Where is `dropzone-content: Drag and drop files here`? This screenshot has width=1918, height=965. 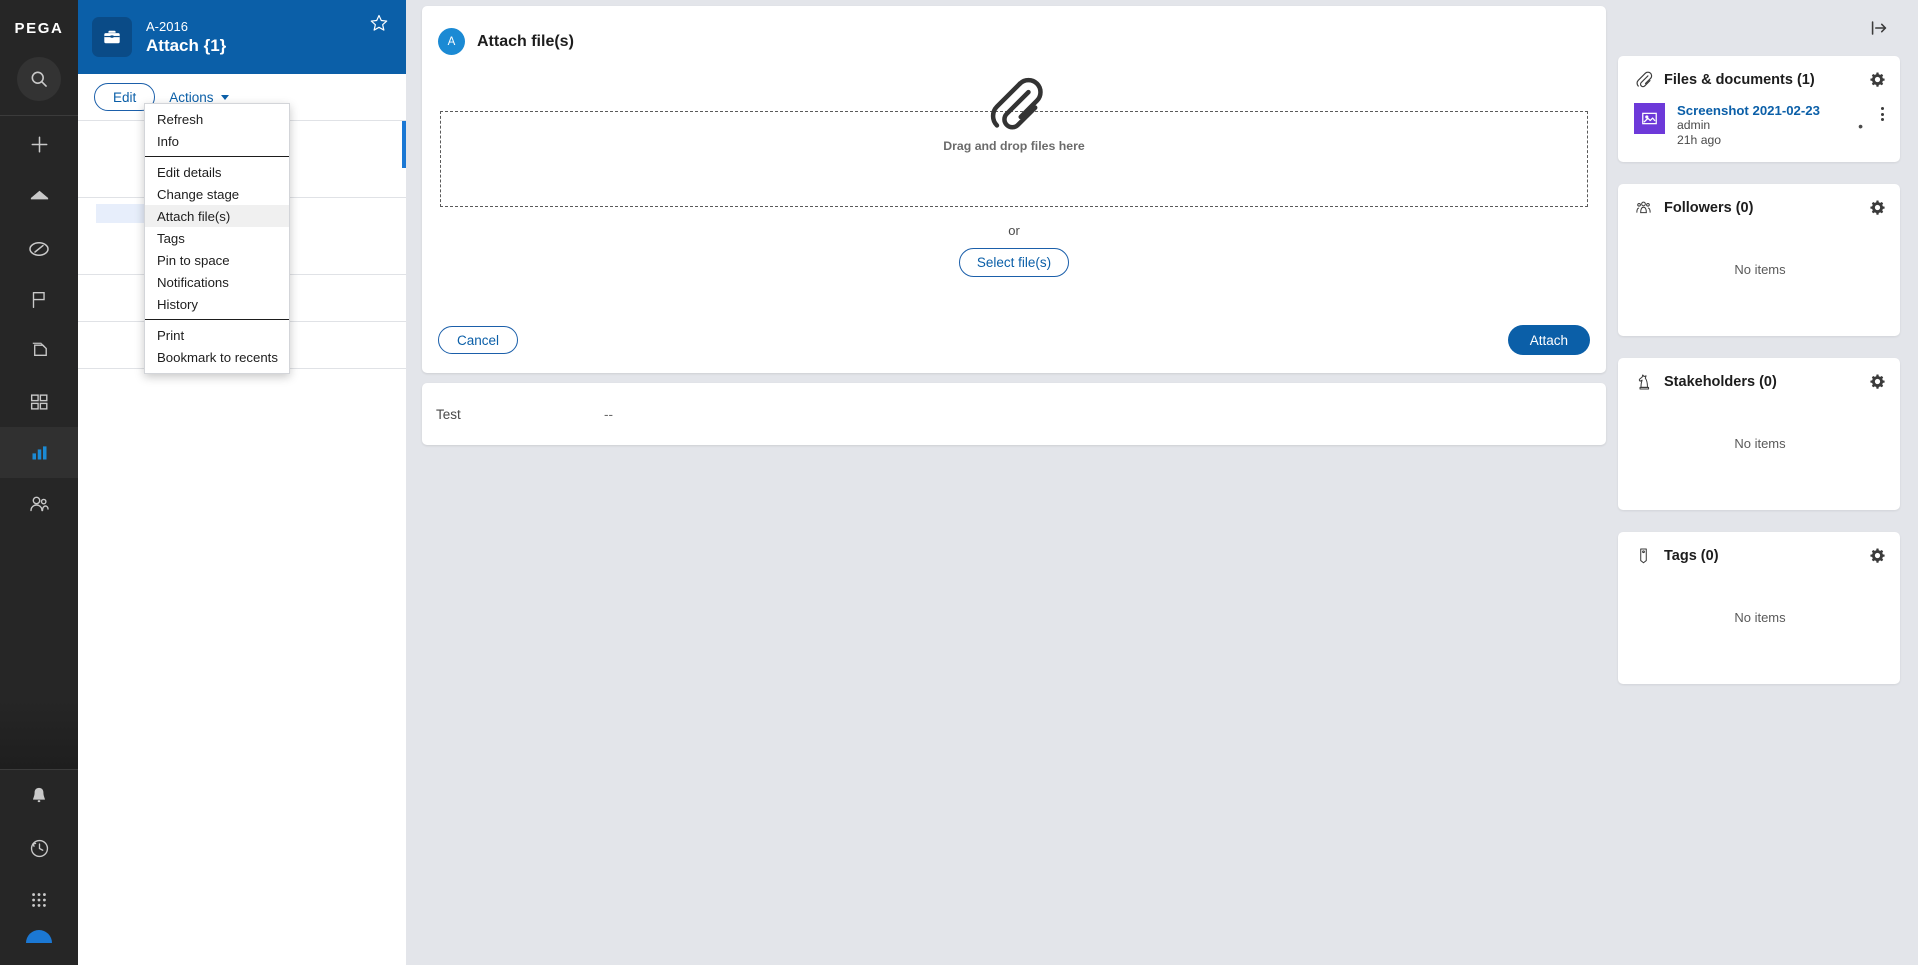
dropzone-content: Drag and drop files here is located at coordinates (1014, 113).